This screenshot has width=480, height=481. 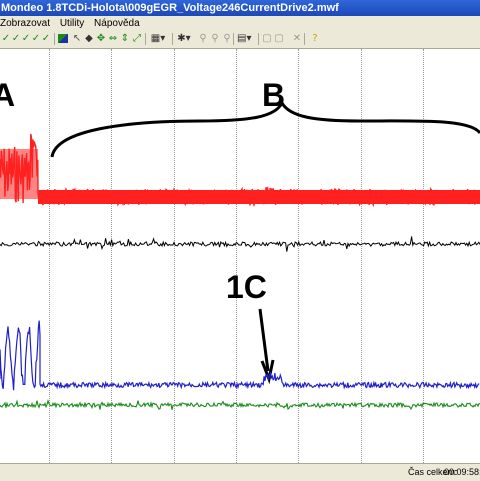 I want to click on palette-icon, so click(x=63, y=38).